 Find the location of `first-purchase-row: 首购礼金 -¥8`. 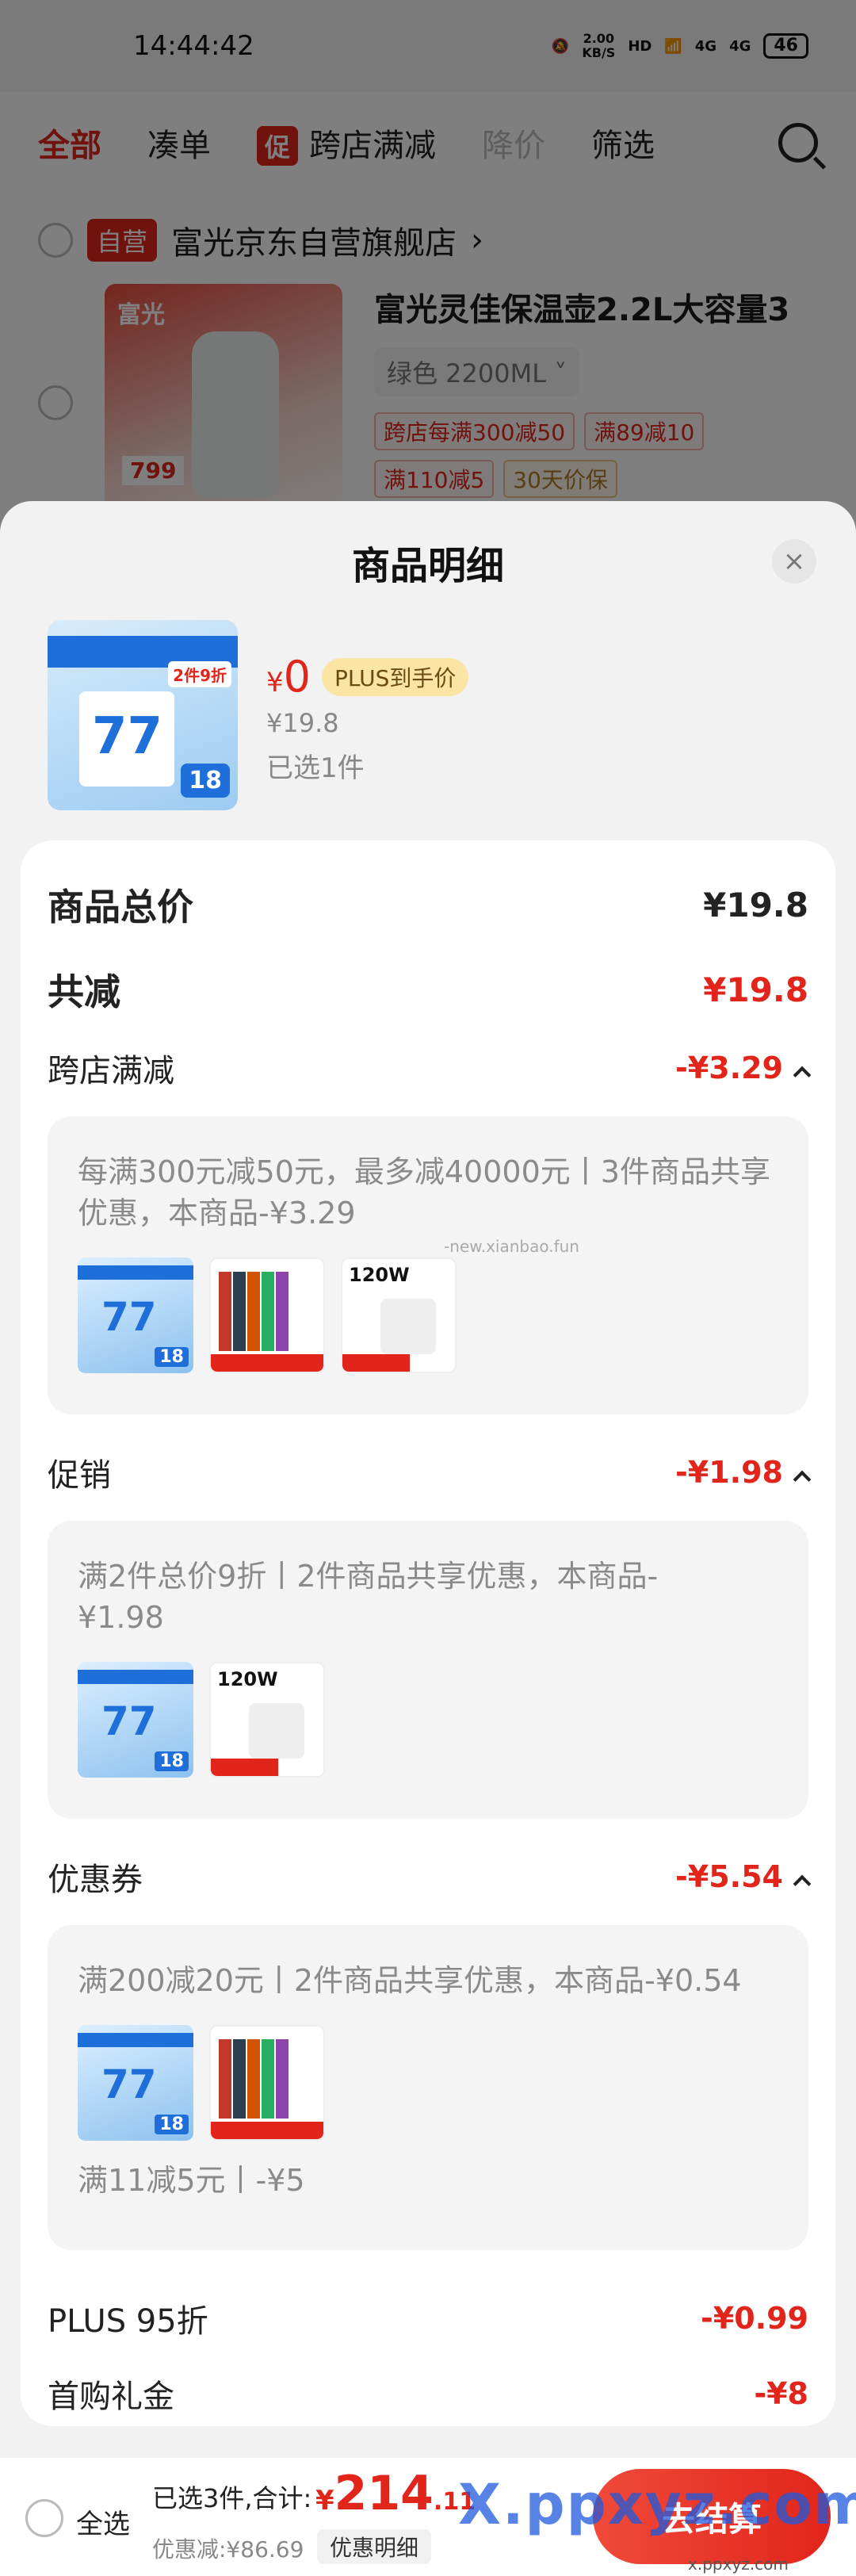

first-purchase-row: 首购礼金 -¥8 is located at coordinates (428, 2394).